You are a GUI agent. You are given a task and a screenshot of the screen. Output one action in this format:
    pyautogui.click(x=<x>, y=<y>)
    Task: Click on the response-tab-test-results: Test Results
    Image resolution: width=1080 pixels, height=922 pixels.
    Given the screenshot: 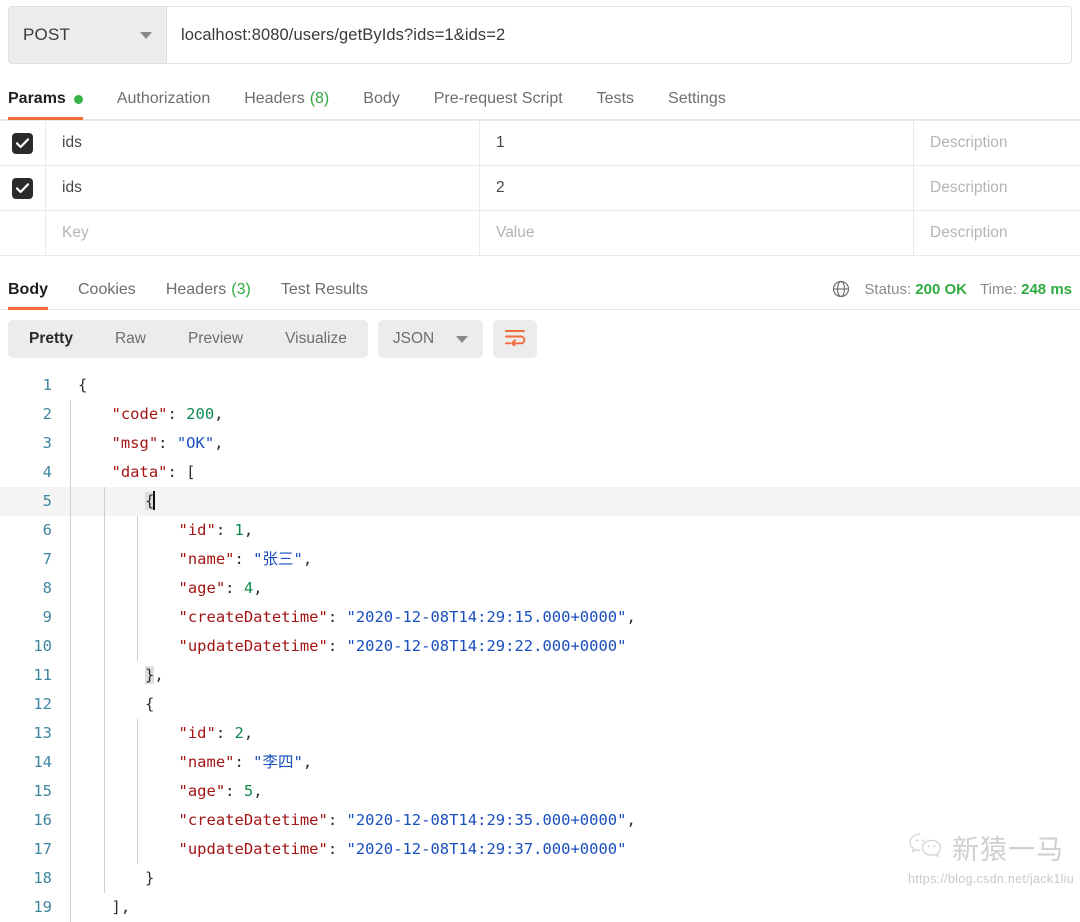 What is the action you would take?
    pyautogui.click(x=324, y=295)
    